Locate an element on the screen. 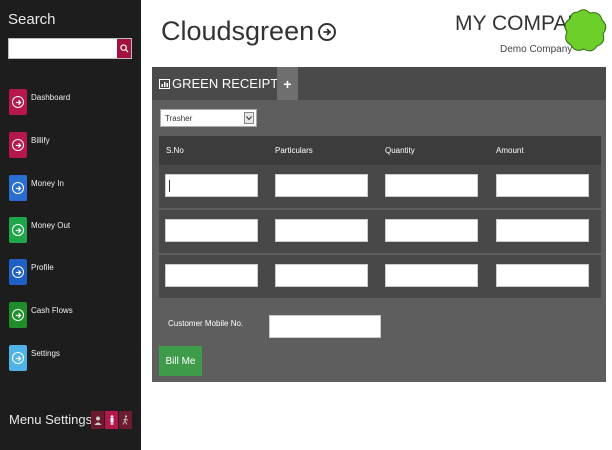 Image resolution: width=612 pixels, height=450 pixels. sidebar-item-money-in: Money In is located at coordinates (36, 188).